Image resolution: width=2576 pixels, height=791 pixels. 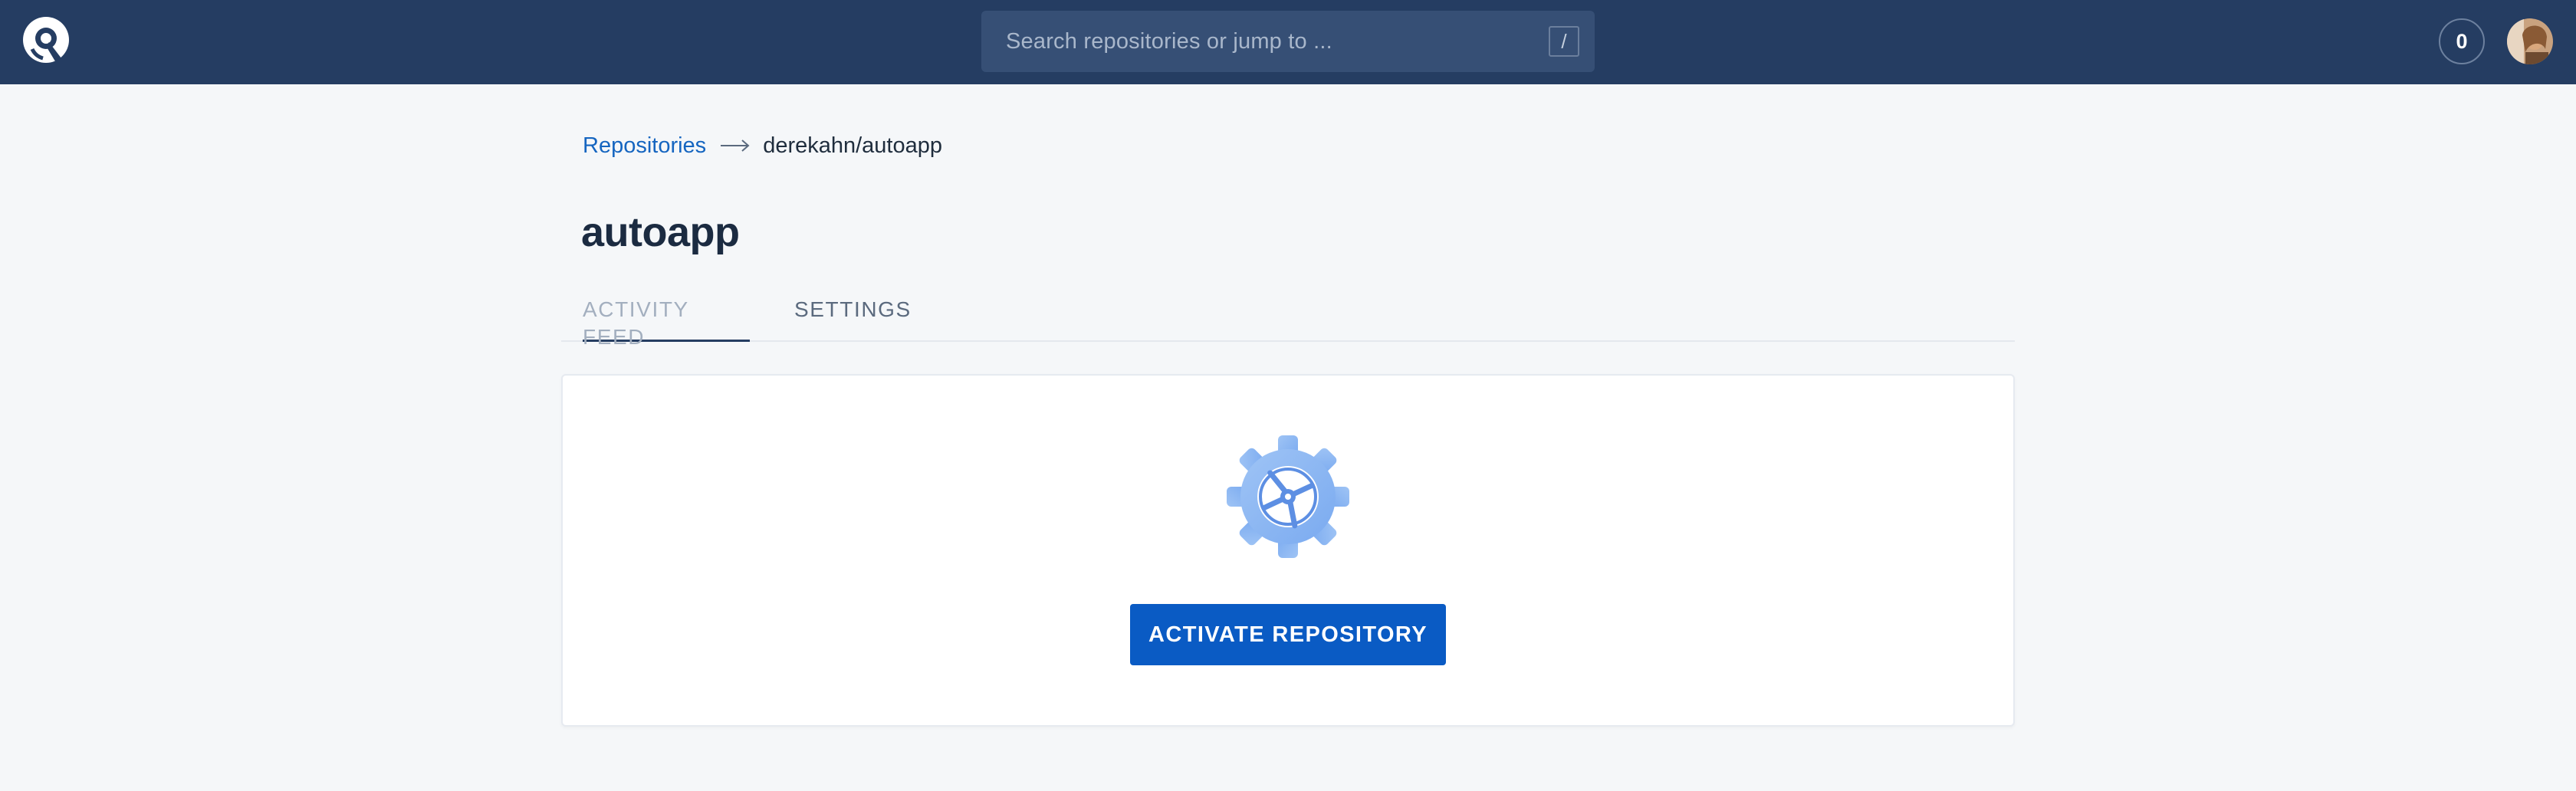 I want to click on breadcrumb: Repositories derekahn/autoapp, so click(x=763, y=145).